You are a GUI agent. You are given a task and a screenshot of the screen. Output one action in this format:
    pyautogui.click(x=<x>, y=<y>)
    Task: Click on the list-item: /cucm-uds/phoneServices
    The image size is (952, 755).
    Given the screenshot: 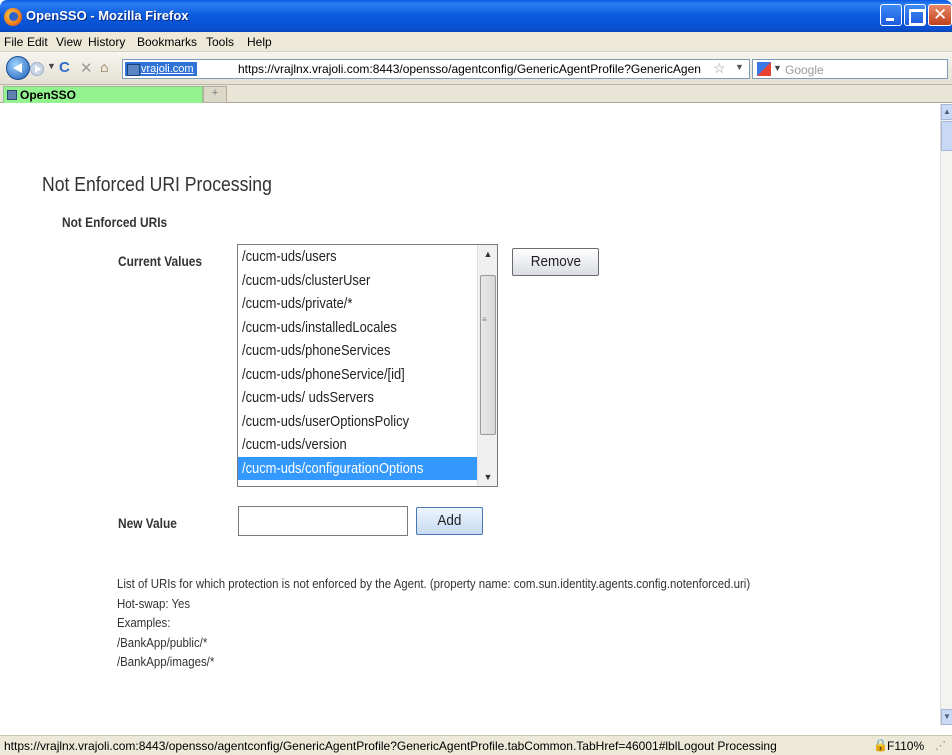 What is the action you would take?
    pyautogui.click(x=357, y=351)
    